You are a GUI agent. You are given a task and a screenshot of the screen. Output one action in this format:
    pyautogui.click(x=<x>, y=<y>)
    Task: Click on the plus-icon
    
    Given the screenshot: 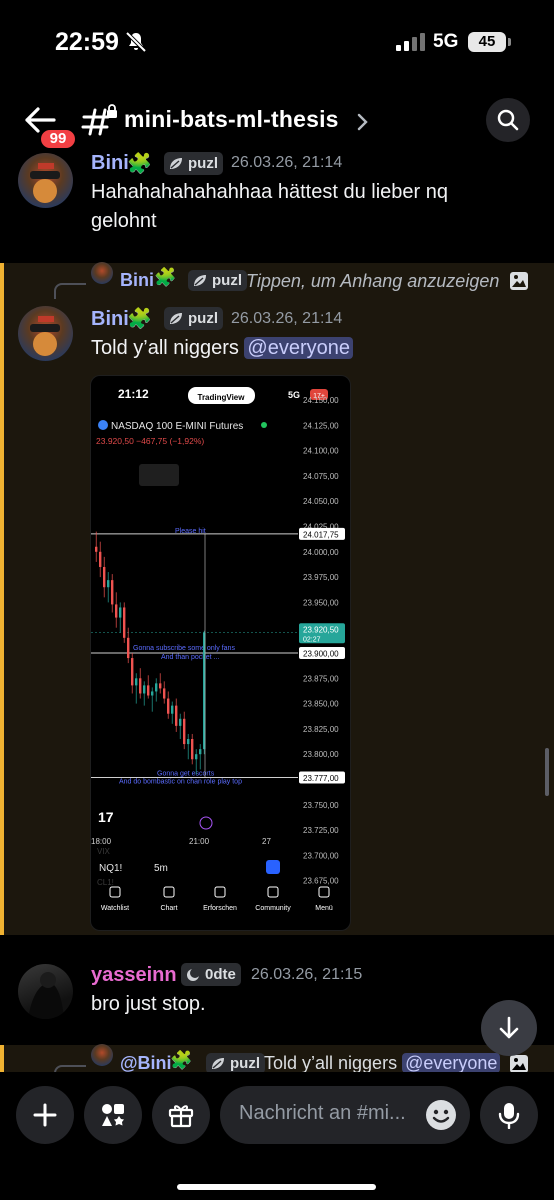 What is the action you would take?
    pyautogui.click(x=45, y=1115)
    